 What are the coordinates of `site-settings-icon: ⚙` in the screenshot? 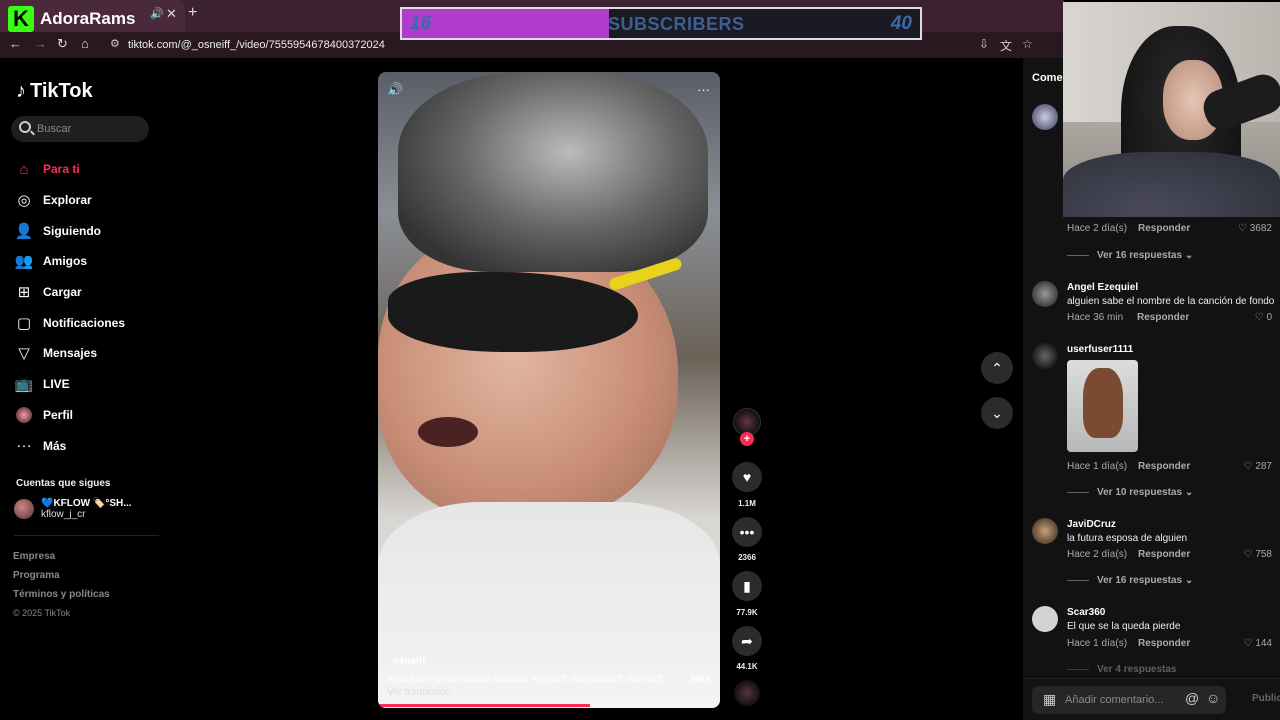 It's located at (115, 43).